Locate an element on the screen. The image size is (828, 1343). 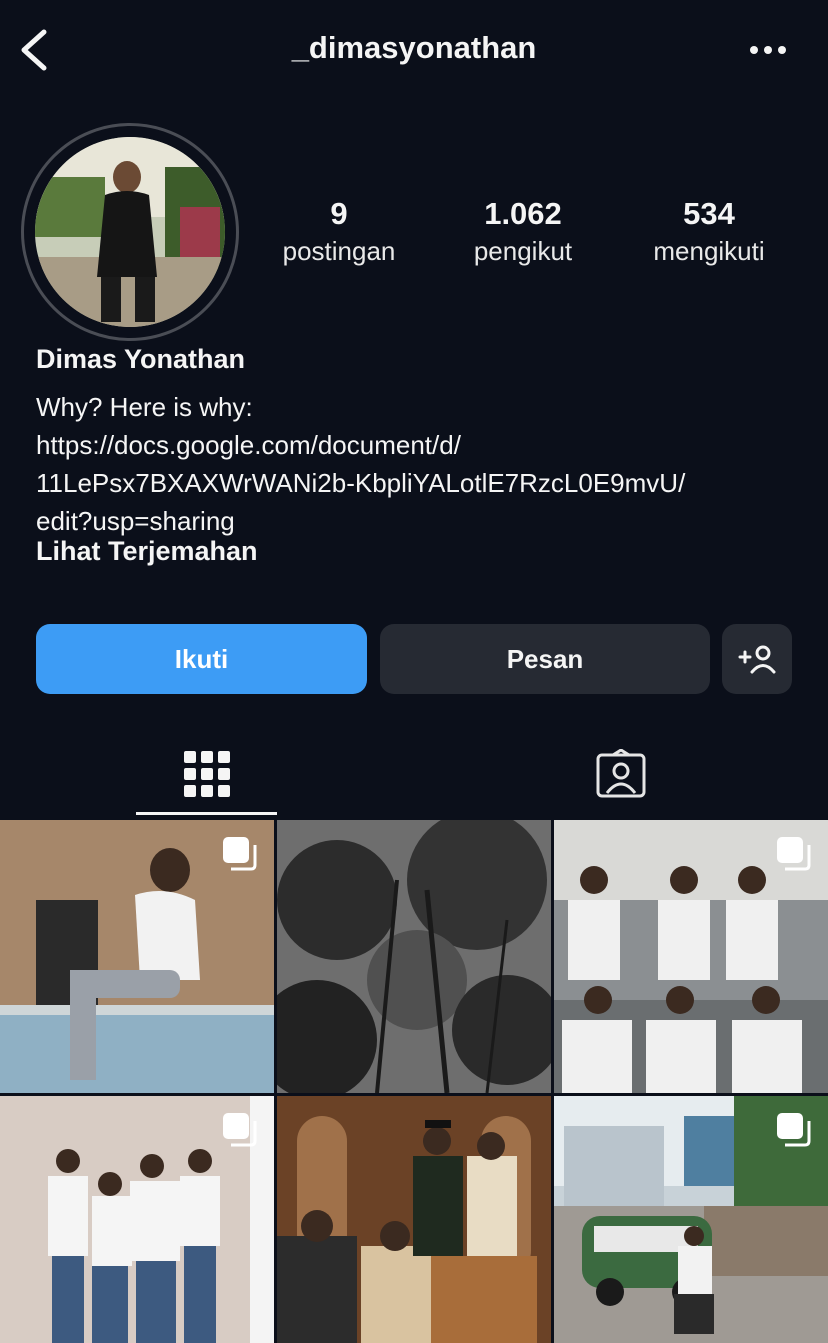
followers-count: 1.062 pengikut is located at coordinates (523, 231).